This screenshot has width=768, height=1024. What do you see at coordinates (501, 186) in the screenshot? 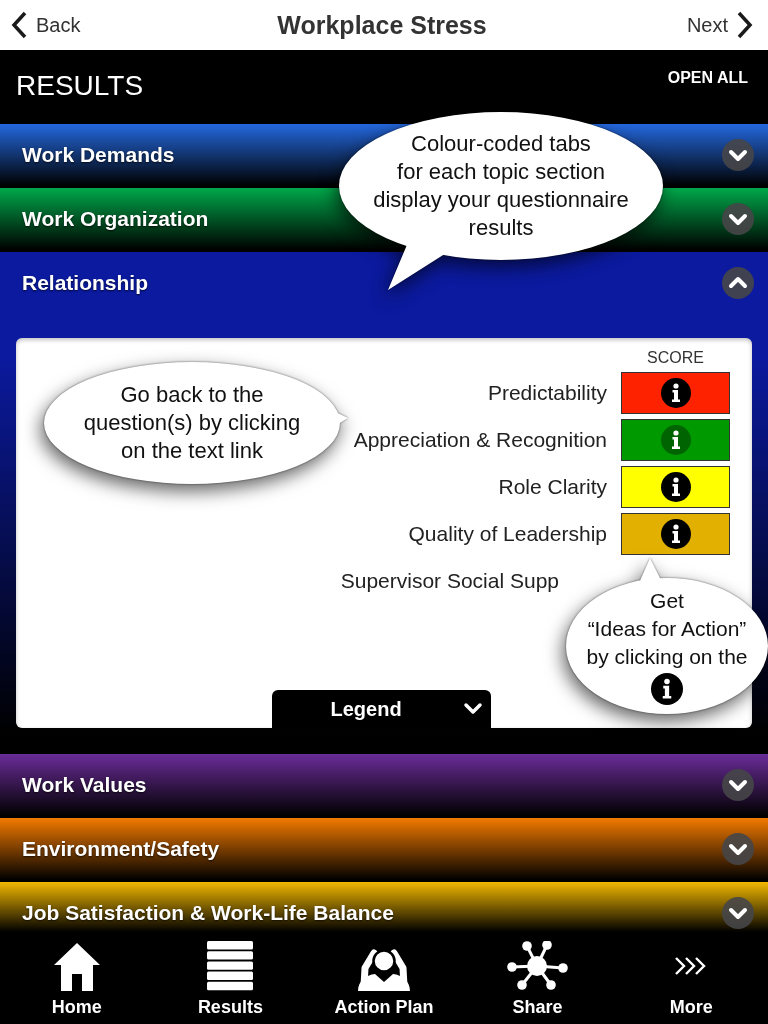
I see `callout-text: Colour-coded tabs for each topic section display your questionnaire results` at bounding box center [501, 186].